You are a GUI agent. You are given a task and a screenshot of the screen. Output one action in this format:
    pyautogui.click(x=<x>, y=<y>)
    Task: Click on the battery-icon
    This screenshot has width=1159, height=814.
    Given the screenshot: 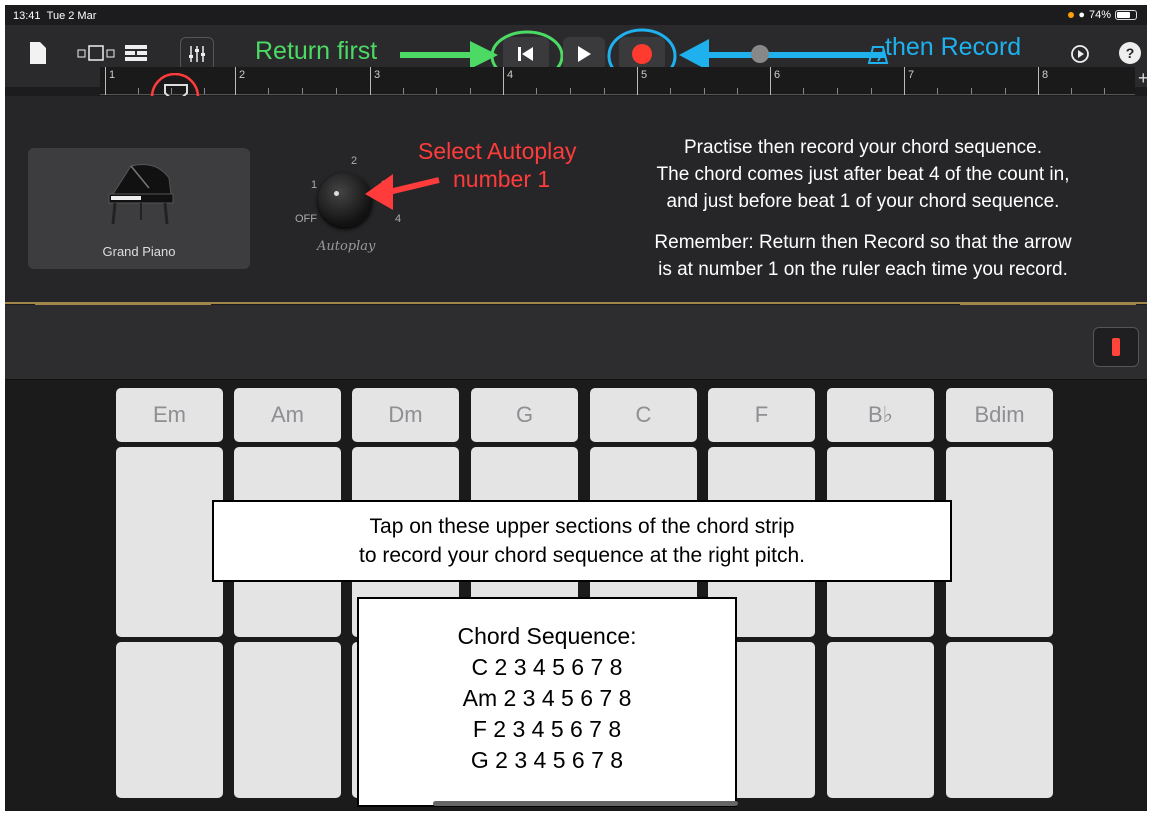 What is the action you would take?
    pyautogui.click(x=1126, y=15)
    